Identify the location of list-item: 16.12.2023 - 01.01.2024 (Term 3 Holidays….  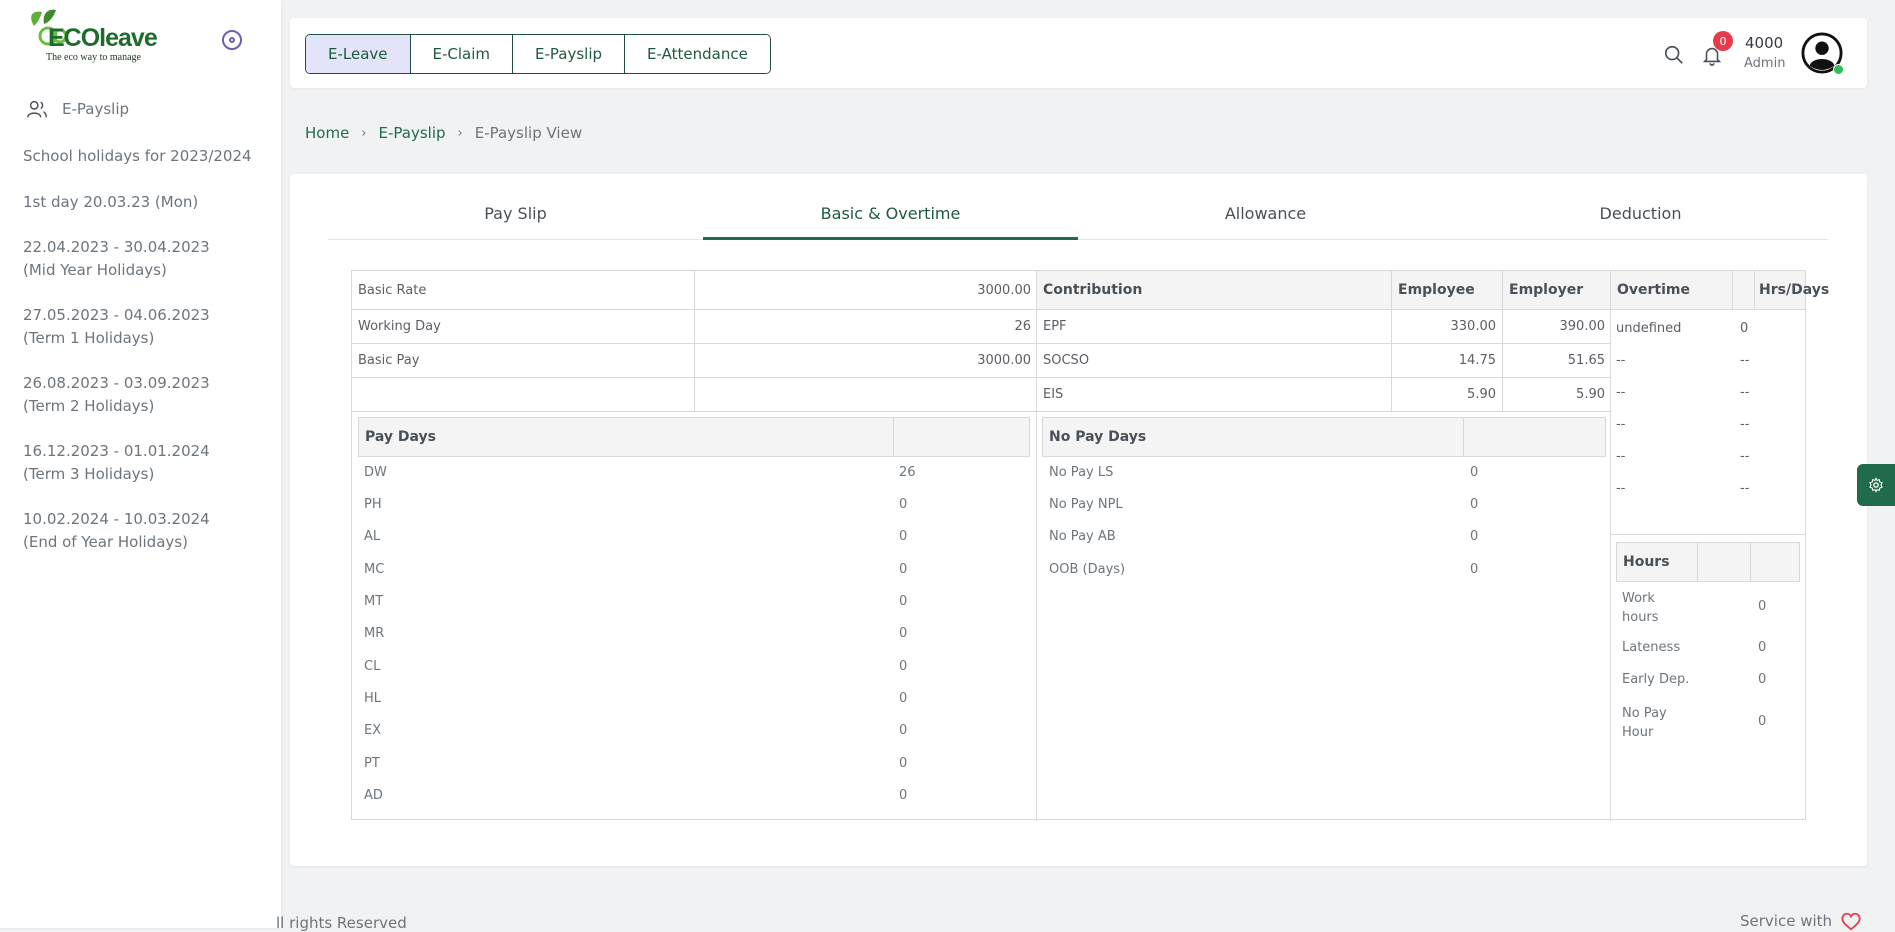
(116, 462).